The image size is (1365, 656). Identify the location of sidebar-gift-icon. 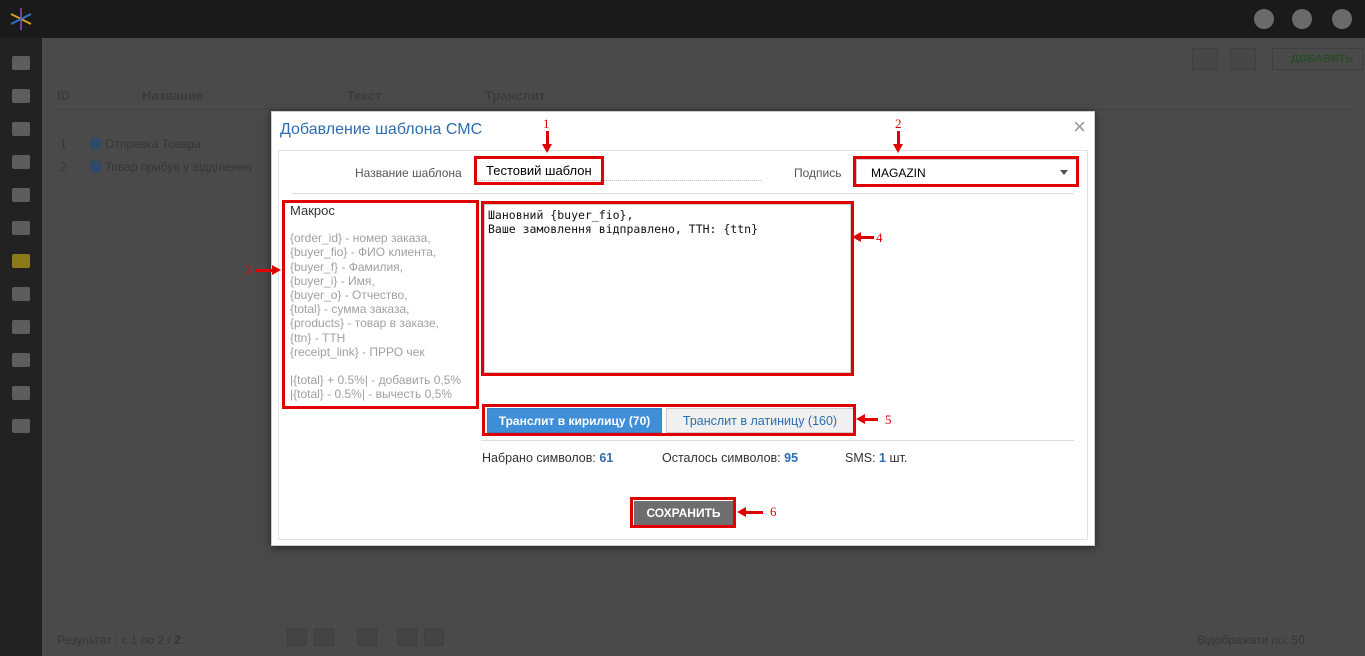
(21, 393).